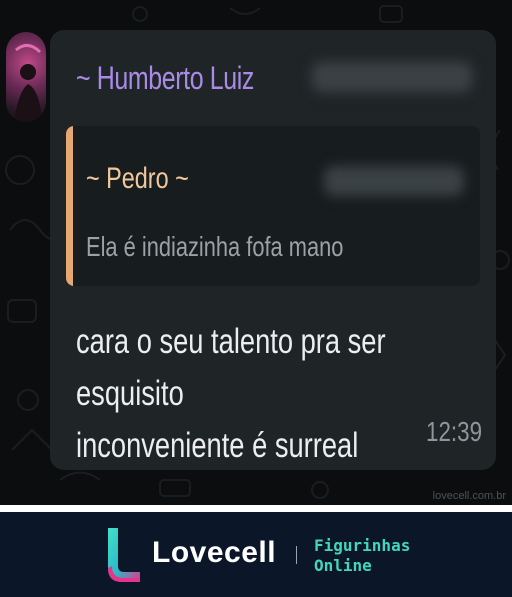 This screenshot has width=512, height=597. What do you see at coordinates (453, 431) in the screenshot?
I see `message-time: 12:39` at bounding box center [453, 431].